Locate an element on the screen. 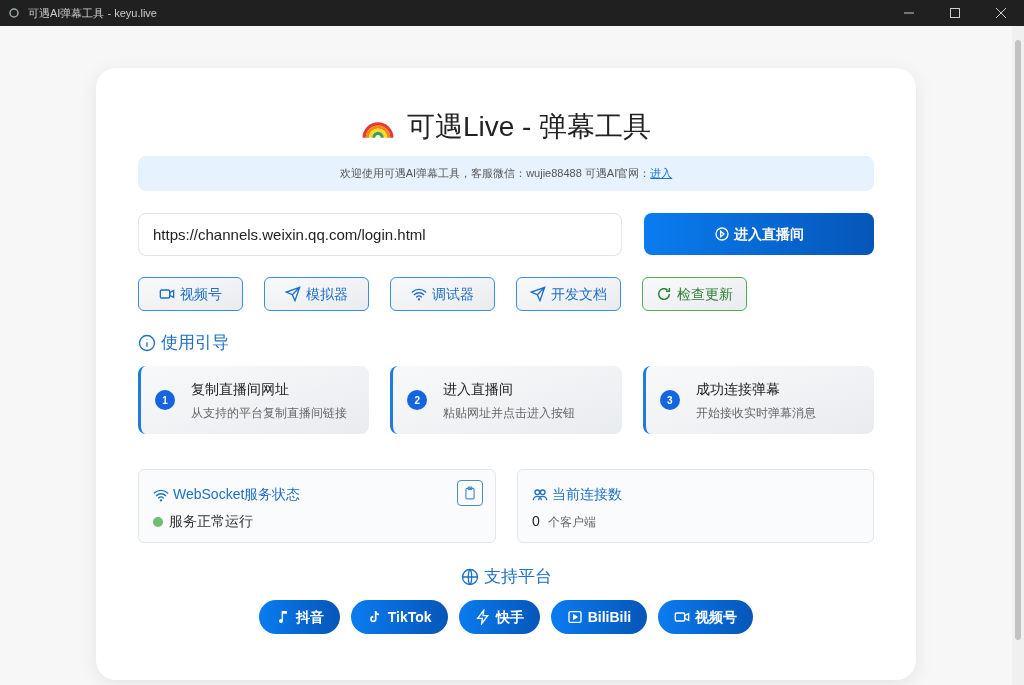 The width and height of the screenshot is (1024, 685). connection-count: 0 is located at coordinates (536, 521).